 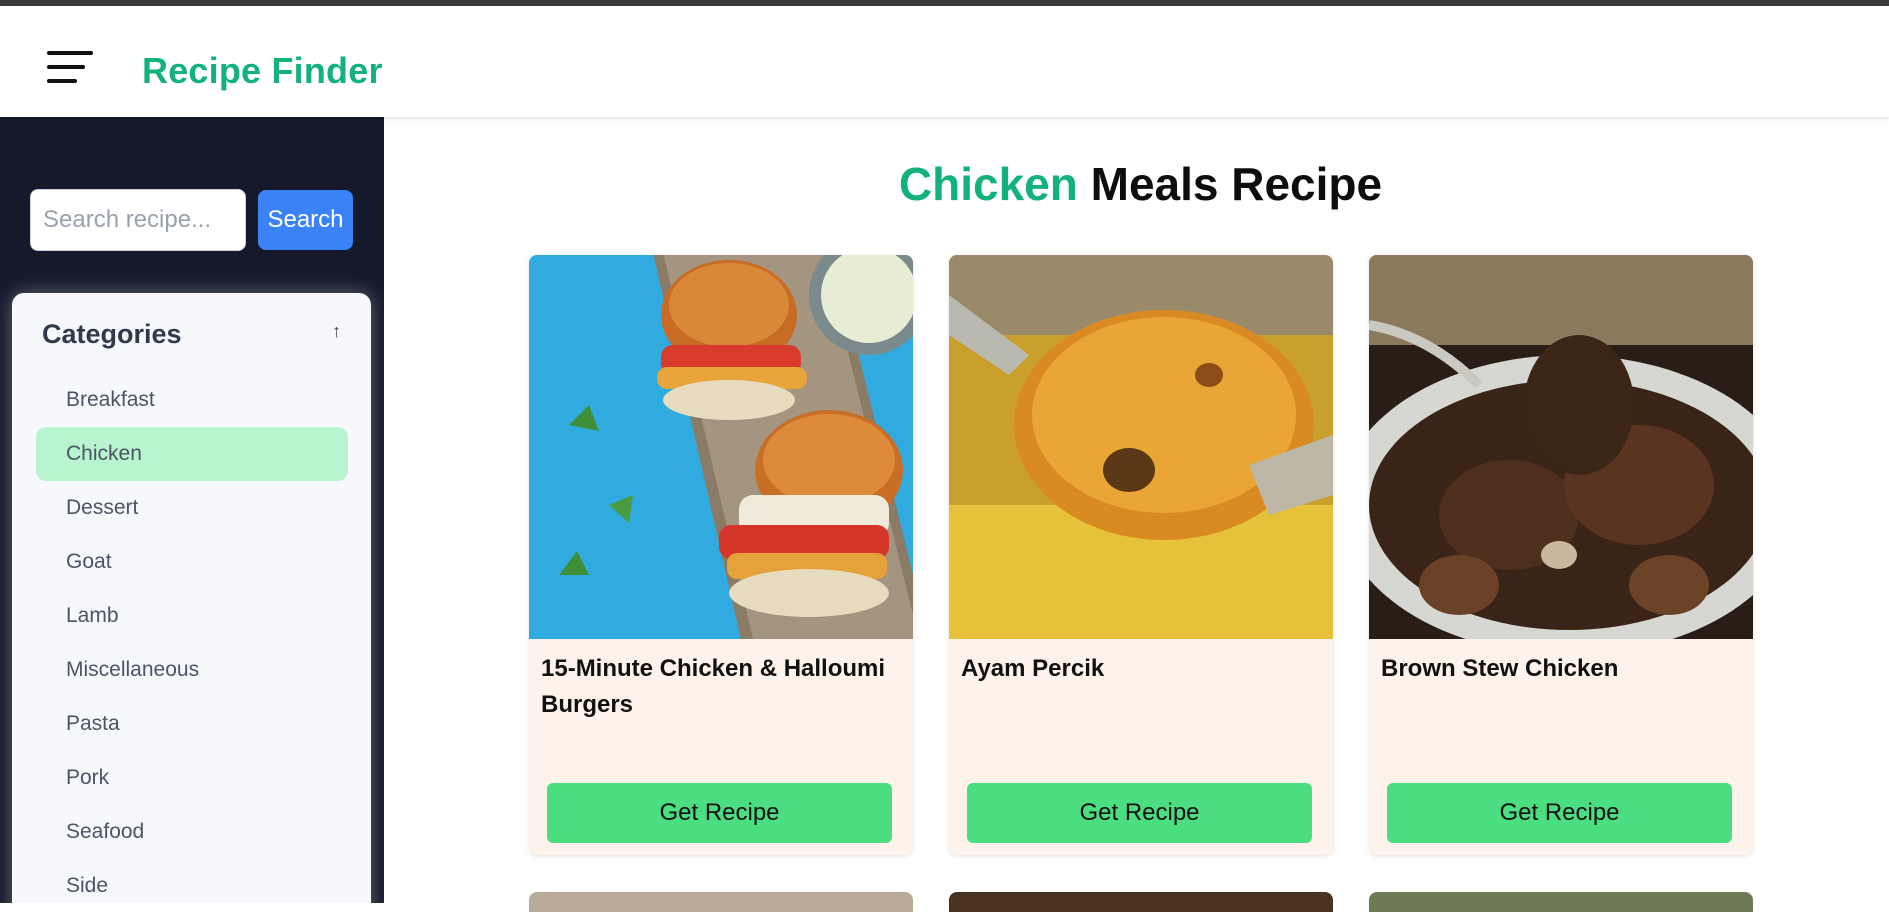 I want to click on page-title-accent: Chicken, so click(x=988, y=184).